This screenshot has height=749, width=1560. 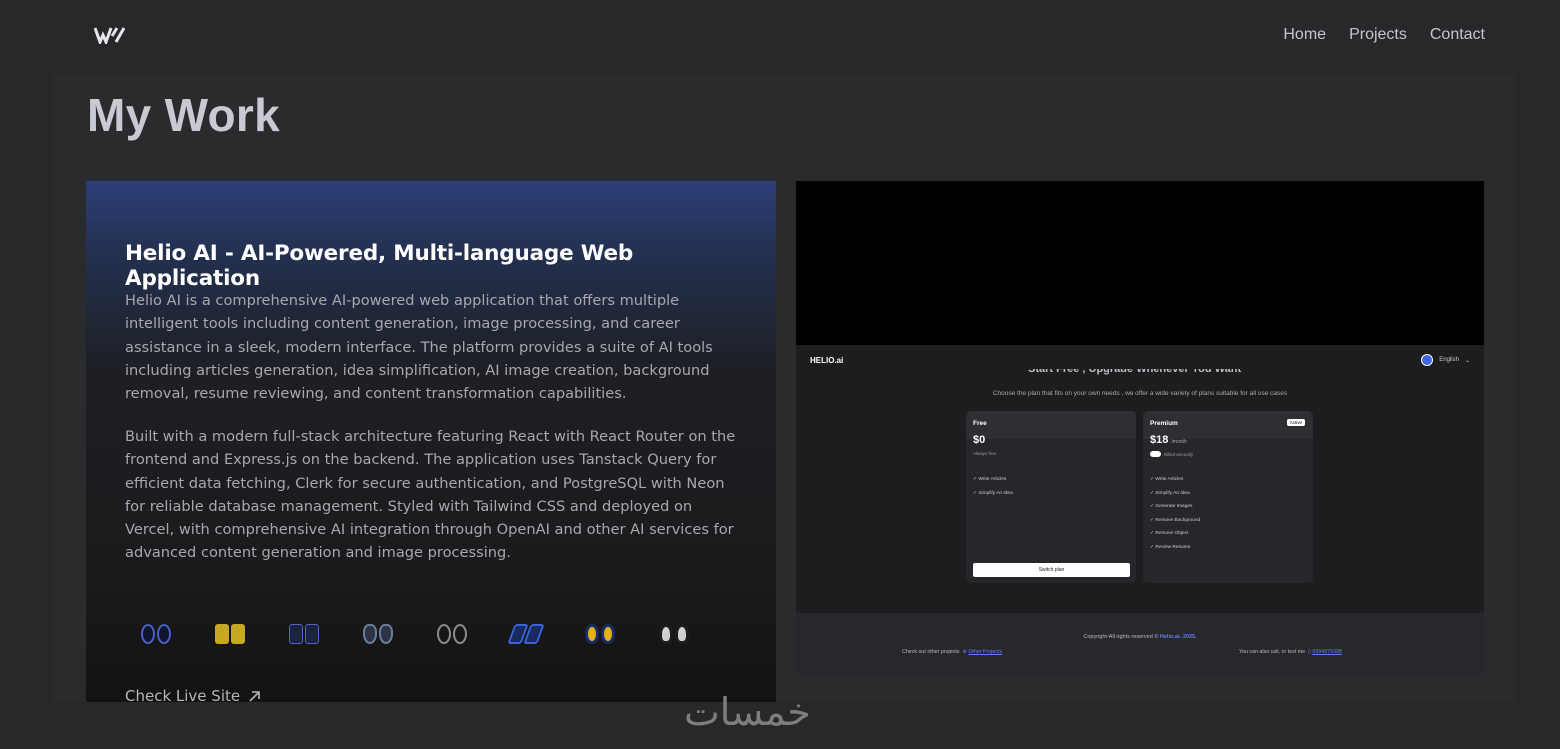 What do you see at coordinates (304, 634) in the screenshot?
I see `express-icon` at bounding box center [304, 634].